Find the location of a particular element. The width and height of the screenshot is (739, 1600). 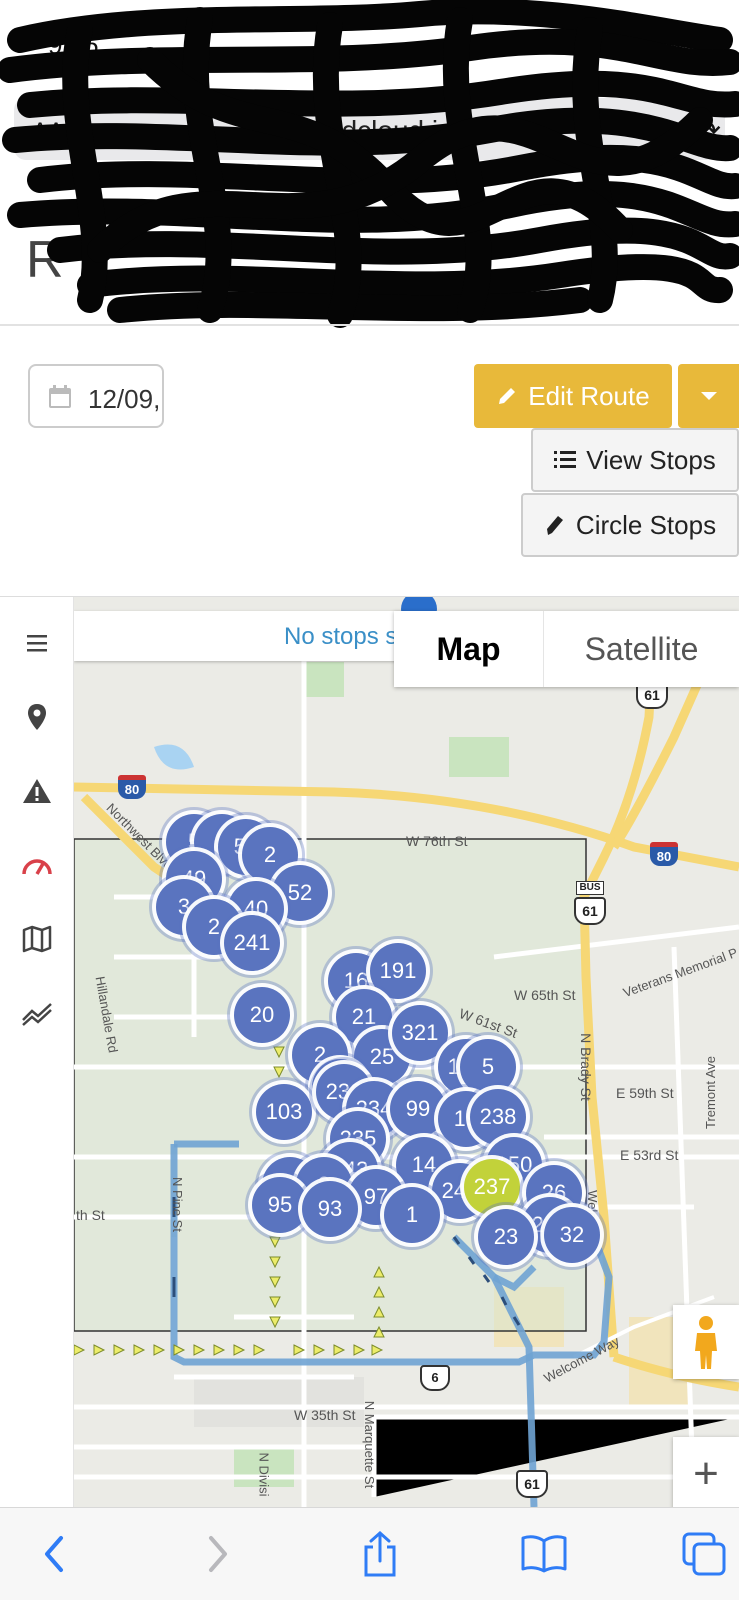

edit-route-dropdown-button is located at coordinates (708, 396).